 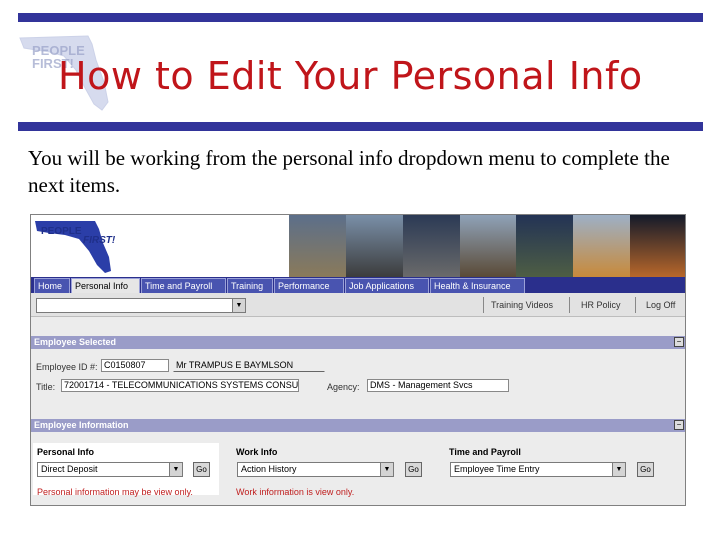 What do you see at coordinates (645, 469) in the screenshot?
I see `time-payroll-go-button: Go` at bounding box center [645, 469].